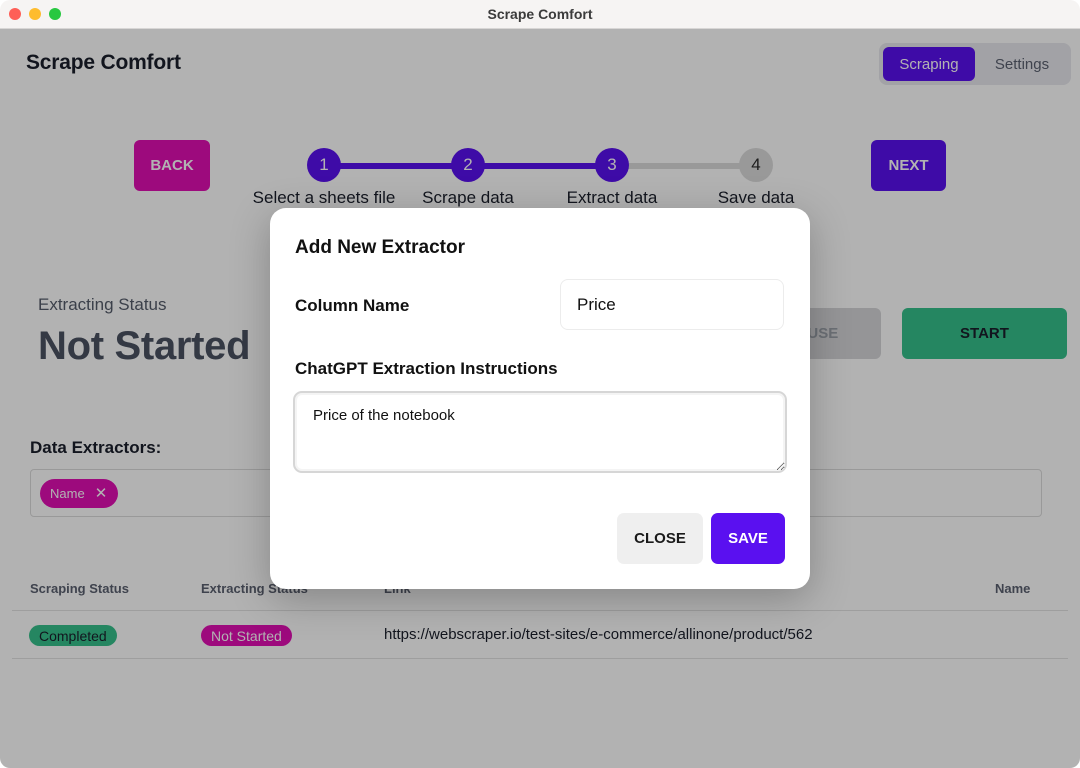 This screenshot has height=768, width=1080. What do you see at coordinates (352, 305) in the screenshot?
I see `column-name-label: Column Name` at bounding box center [352, 305].